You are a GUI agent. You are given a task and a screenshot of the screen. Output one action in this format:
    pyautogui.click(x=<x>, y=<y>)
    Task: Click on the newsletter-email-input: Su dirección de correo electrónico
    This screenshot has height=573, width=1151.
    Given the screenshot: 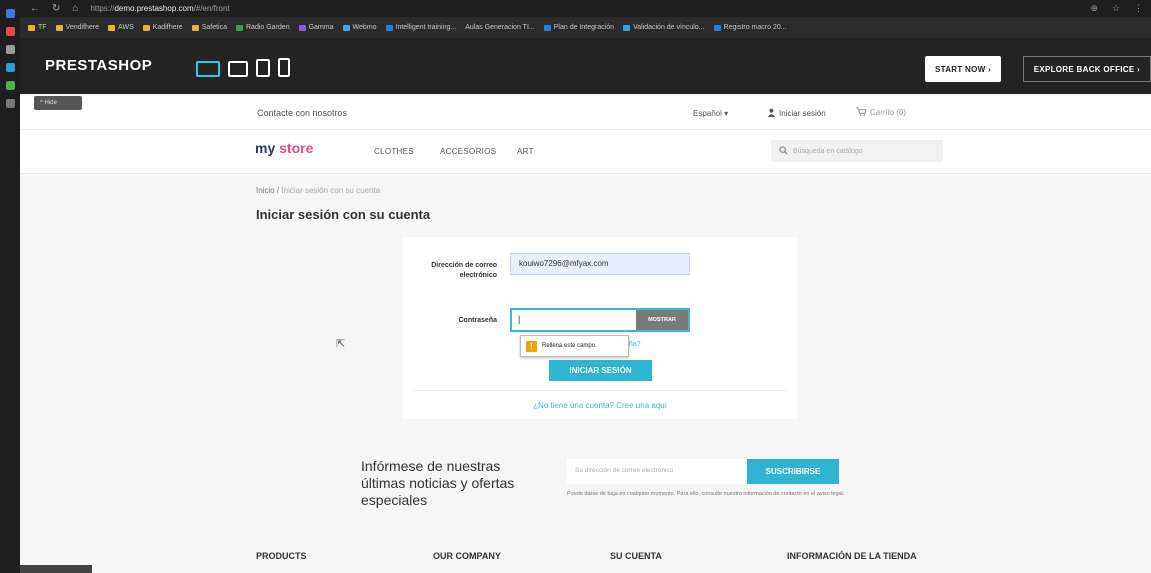 What is the action you would take?
    pyautogui.click(x=657, y=471)
    